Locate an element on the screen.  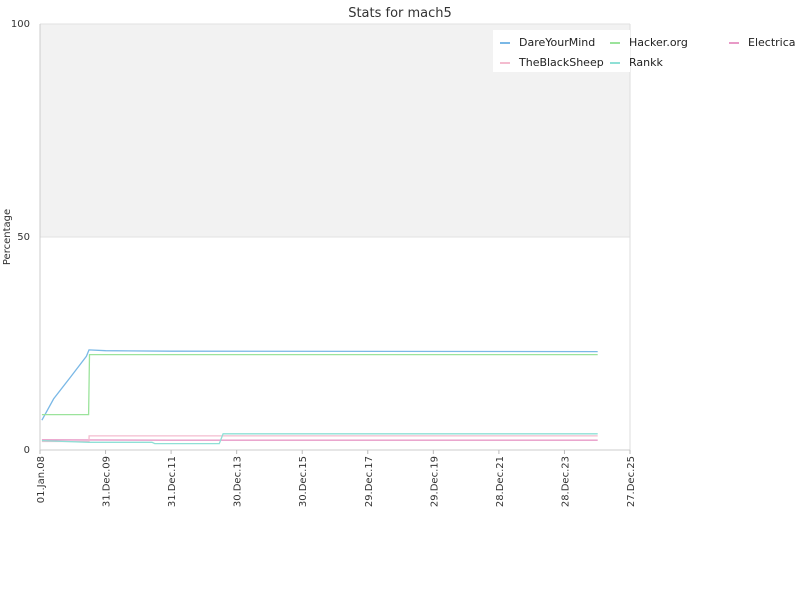
x-tick-label: 31.Dec.09 is located at coordinates (107, 481).